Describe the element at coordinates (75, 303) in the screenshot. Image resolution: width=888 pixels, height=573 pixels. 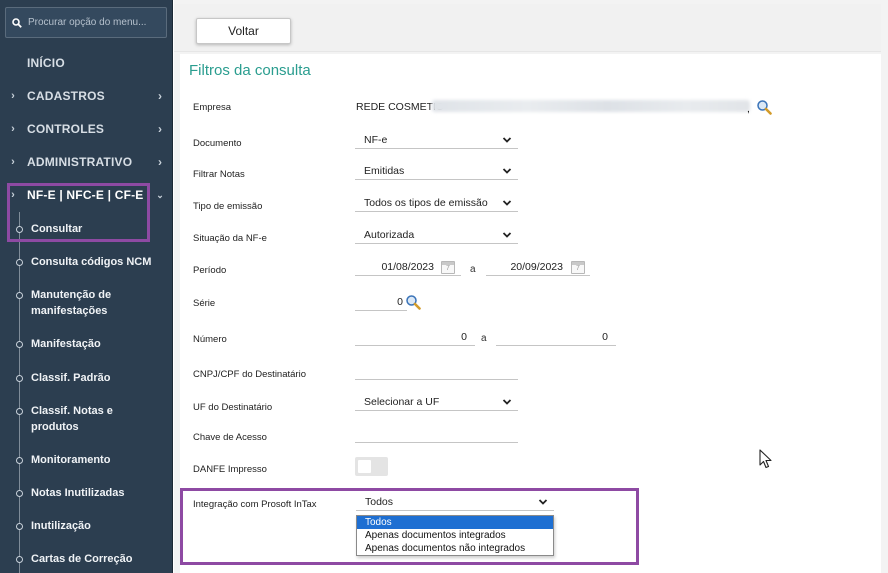
I see `submenu-item-manutencao: Manutenção de manifestações` at that location.